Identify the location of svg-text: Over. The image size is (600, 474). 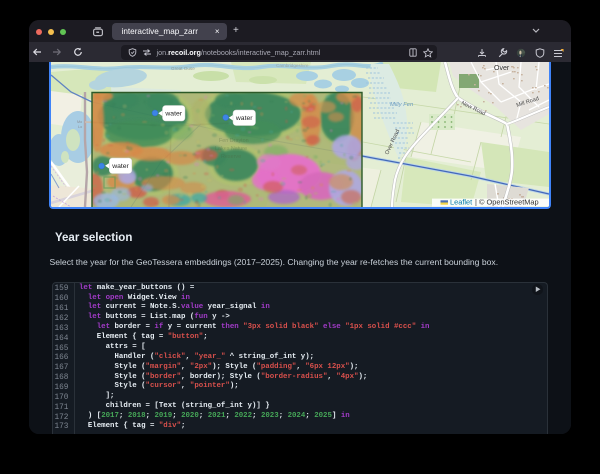
(502, 68).